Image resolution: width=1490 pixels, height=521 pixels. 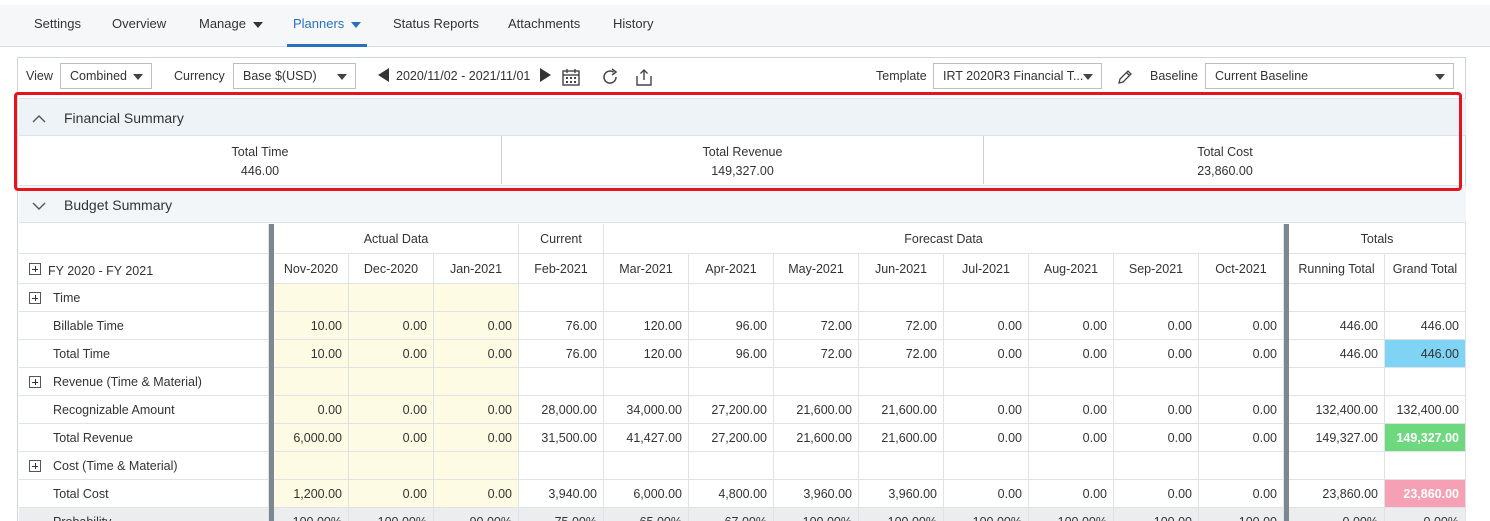 I want to click on refresh-icon, so click(x=610, y=77).